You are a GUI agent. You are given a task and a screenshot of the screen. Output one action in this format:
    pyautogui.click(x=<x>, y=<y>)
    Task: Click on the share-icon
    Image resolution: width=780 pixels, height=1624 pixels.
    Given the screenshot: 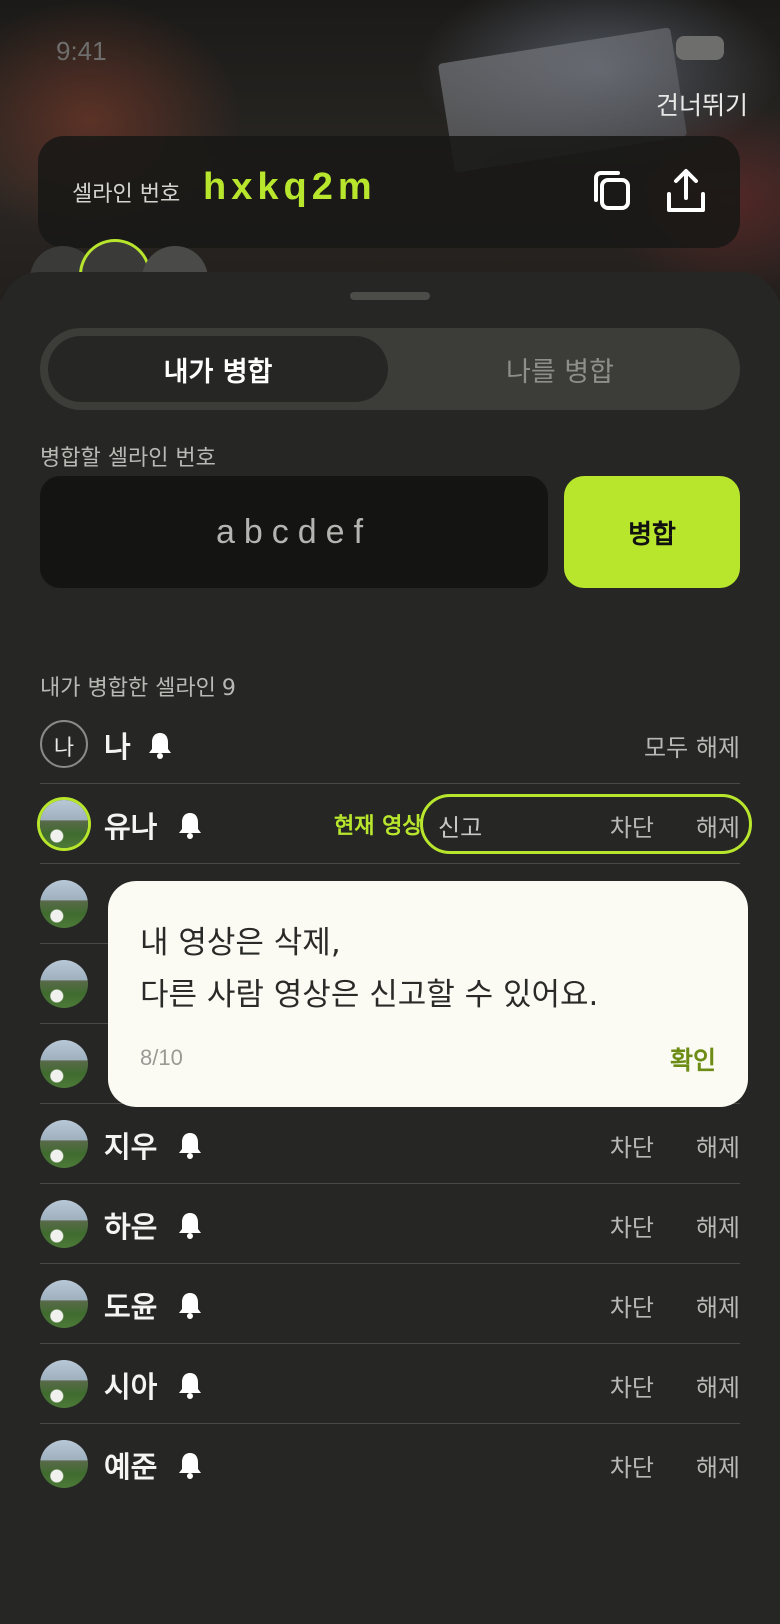 What is the action you would take?
    pyautogui.click(x=686, y=190)
    